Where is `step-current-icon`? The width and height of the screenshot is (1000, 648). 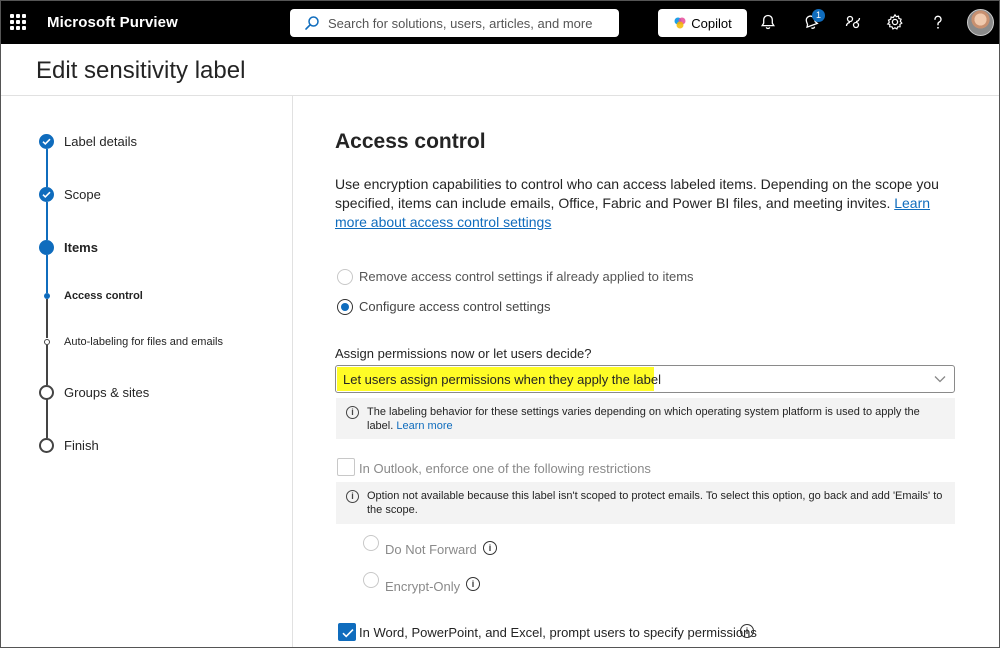 step-current-icon is located at coordinates (46, 247).